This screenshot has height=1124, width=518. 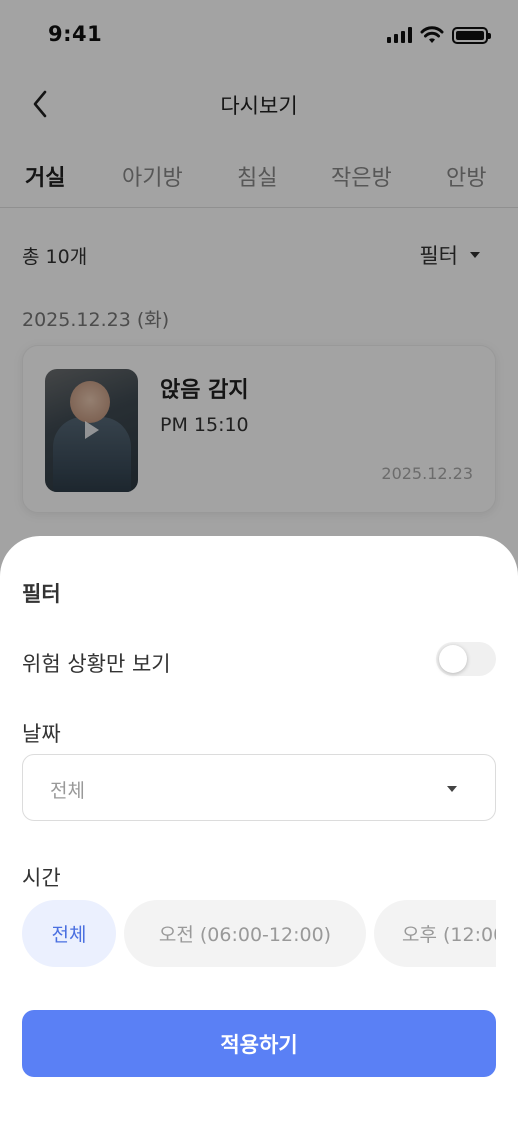 What do you see at coordinates (452, 789) in the screenshot?
I see `caret-down-icon` at bounding box center [452, 789].